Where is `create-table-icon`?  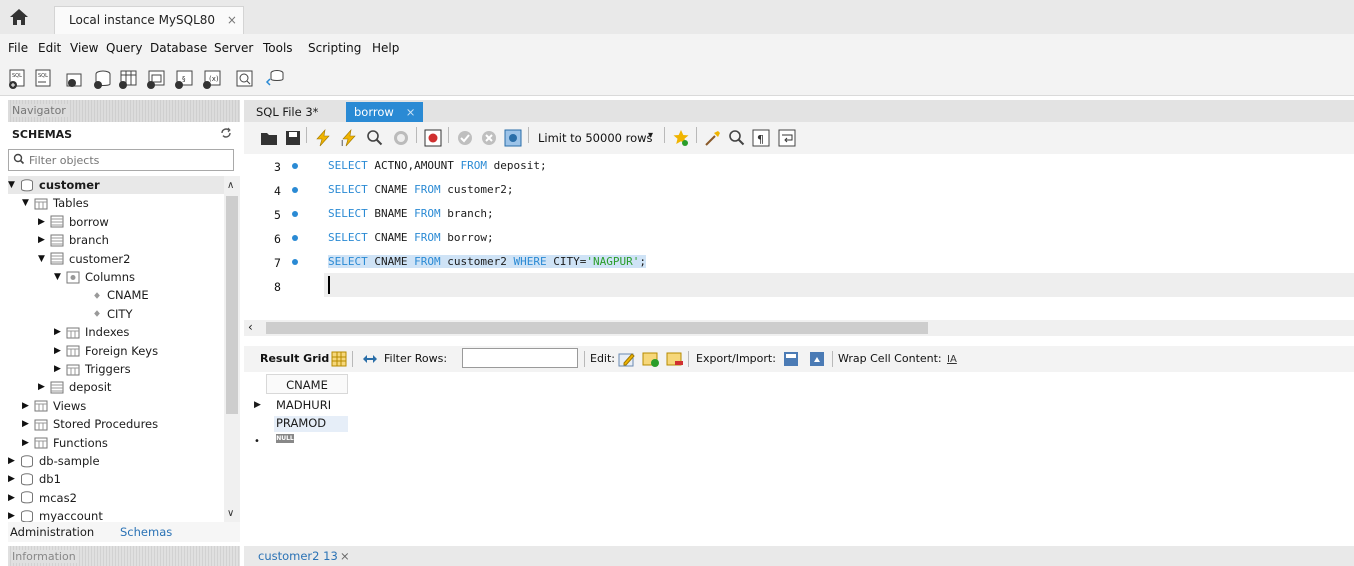 create-table-icon is located at coordinates (129, 79).